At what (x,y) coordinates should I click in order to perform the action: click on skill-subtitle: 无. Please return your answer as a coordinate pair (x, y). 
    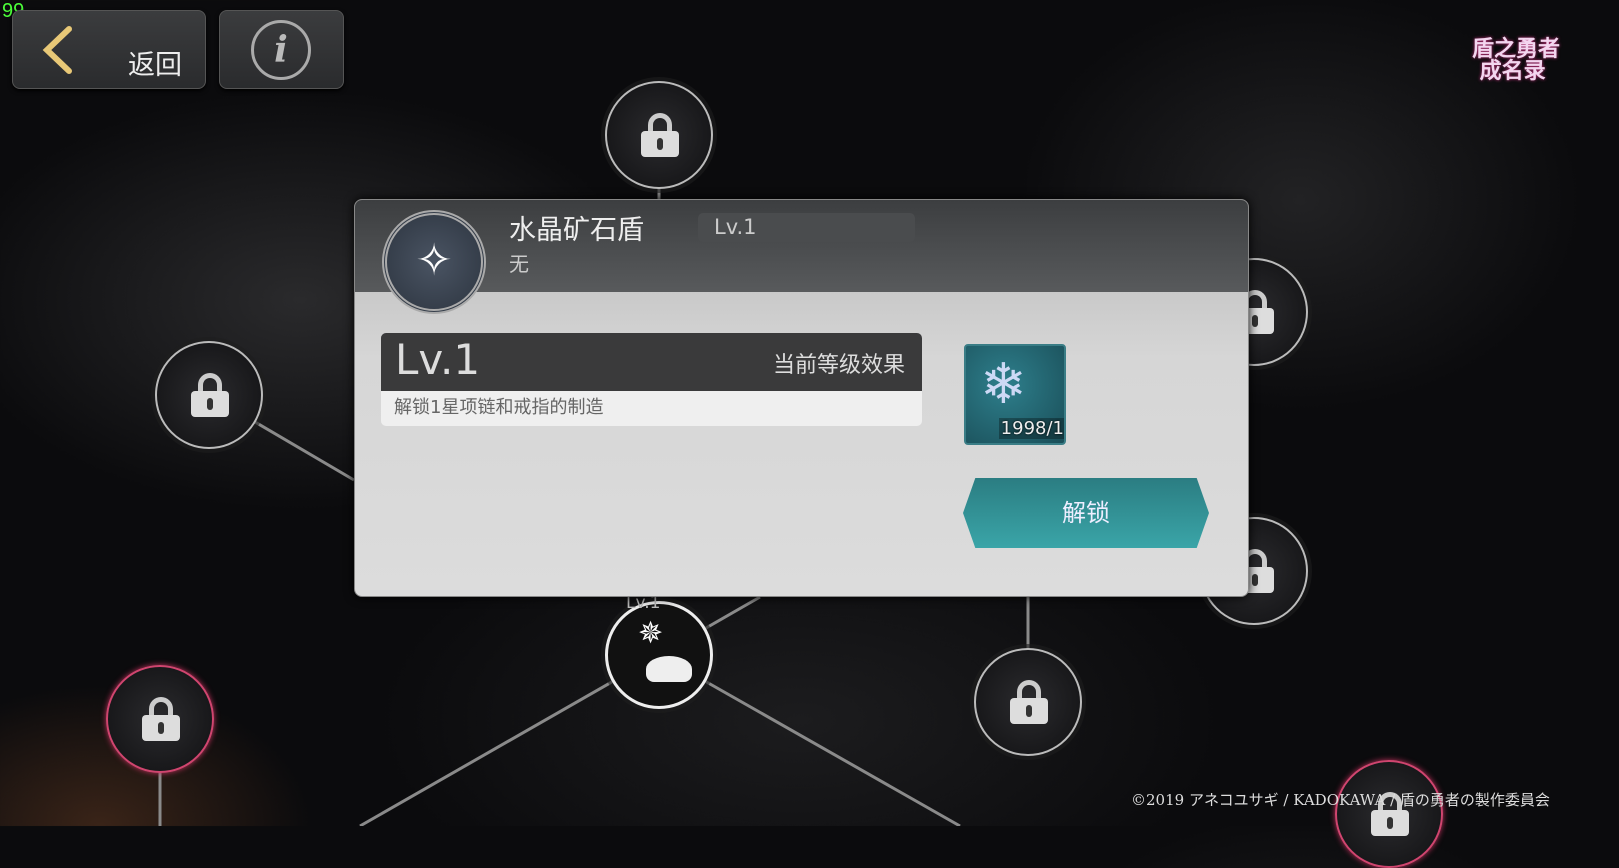
    Looking at the image, I should click on (519, 264).